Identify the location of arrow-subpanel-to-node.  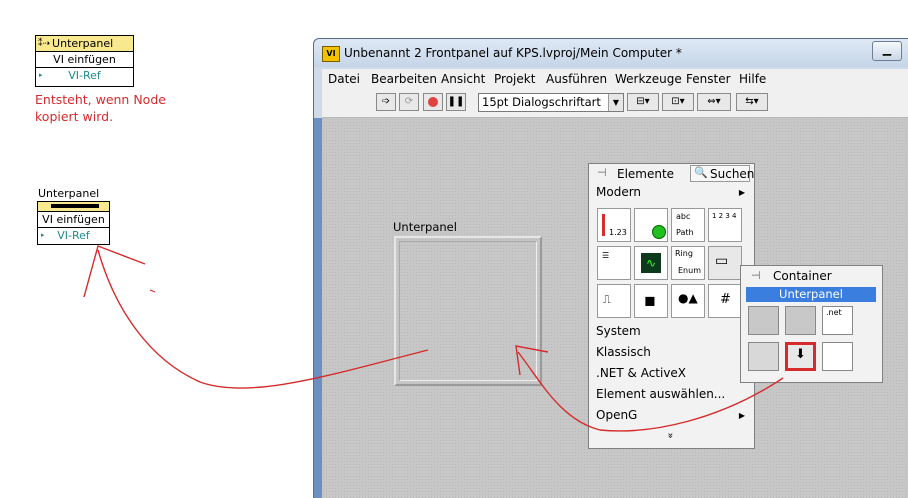
(263, 319).